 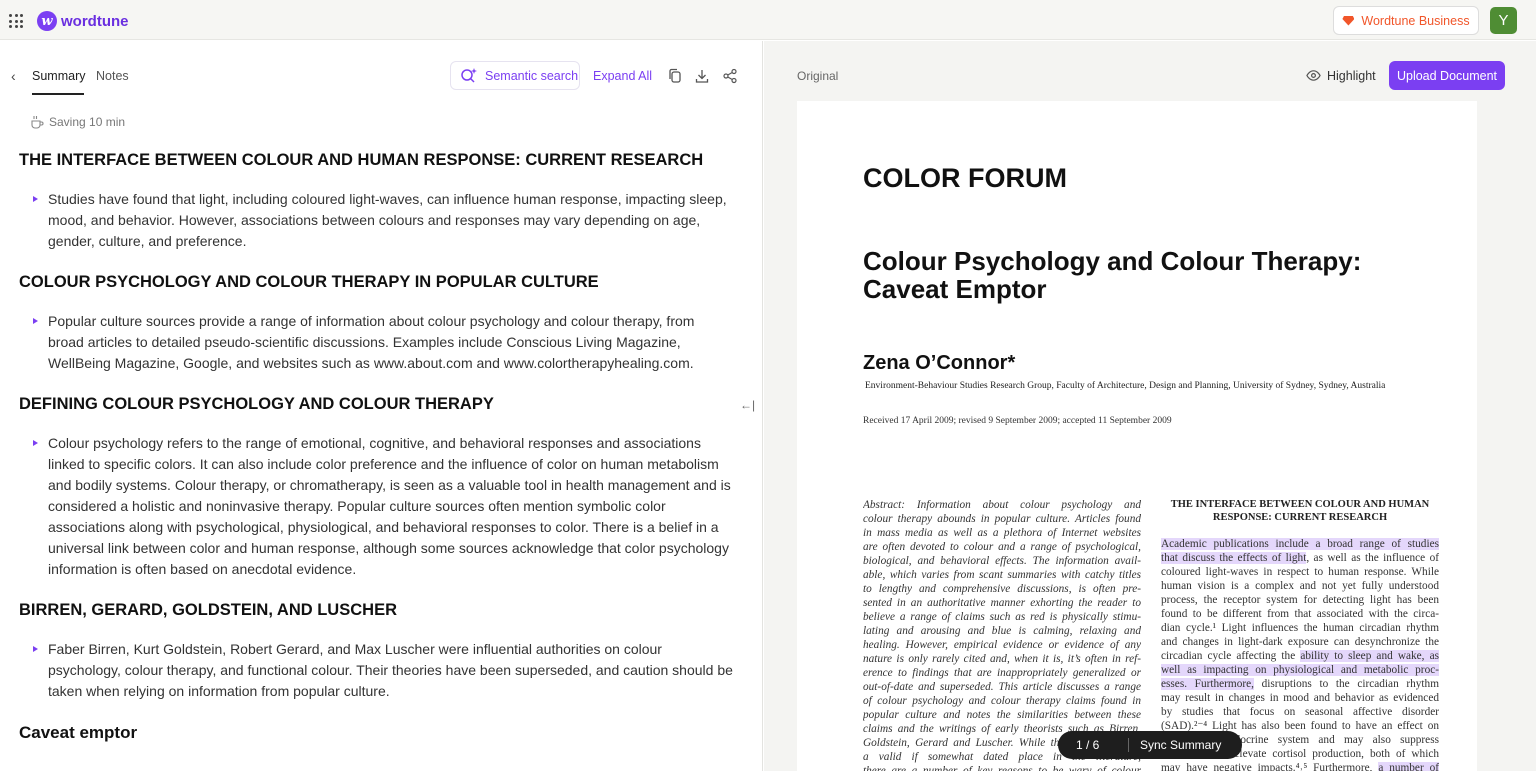 I want to click on share-icon, so click(x=730, y=76).